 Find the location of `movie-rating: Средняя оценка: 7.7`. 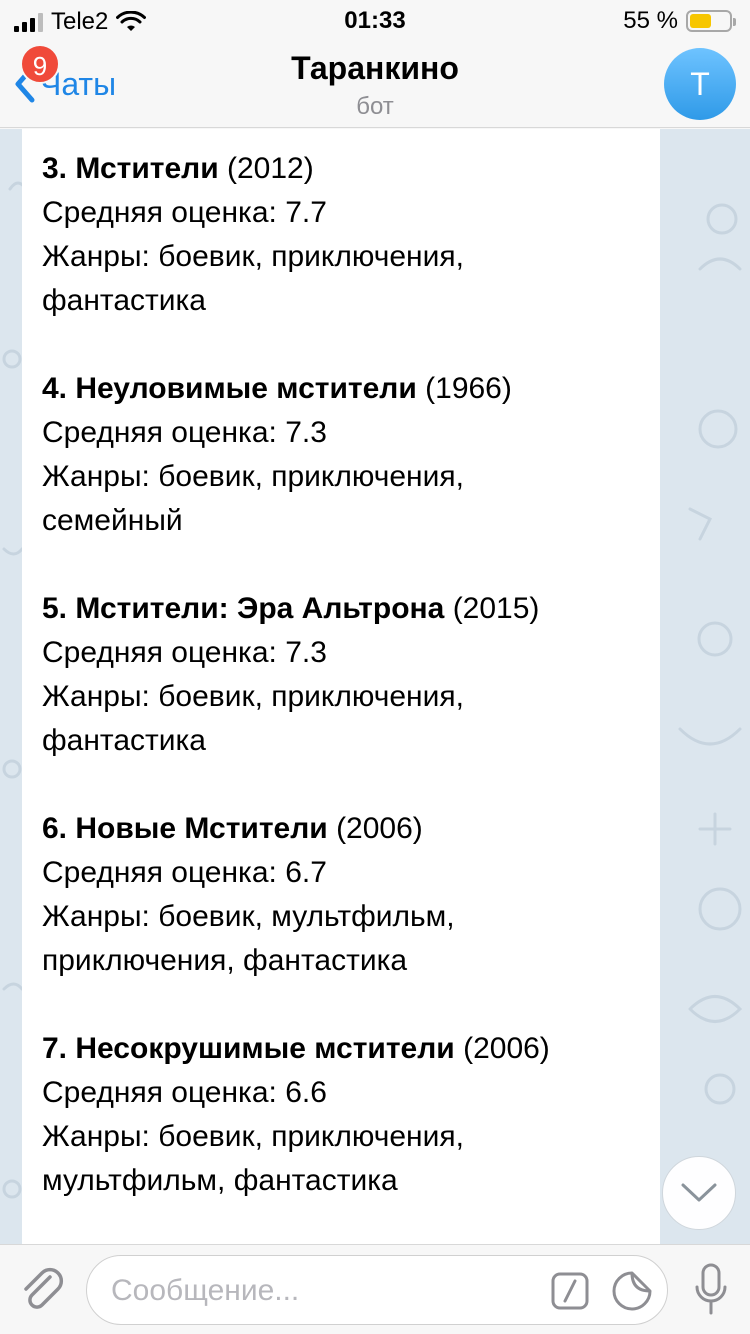

movie-rating: Средняя оценка: 7.7 is located at coordinates (184, 212).